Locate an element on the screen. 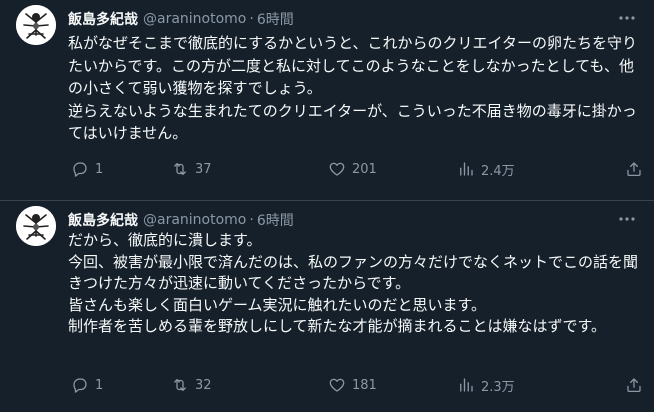 Image resolution: width=654 pixels, height=412 pixels. view-count: 2.3万 is located at coordinates (498, 387).